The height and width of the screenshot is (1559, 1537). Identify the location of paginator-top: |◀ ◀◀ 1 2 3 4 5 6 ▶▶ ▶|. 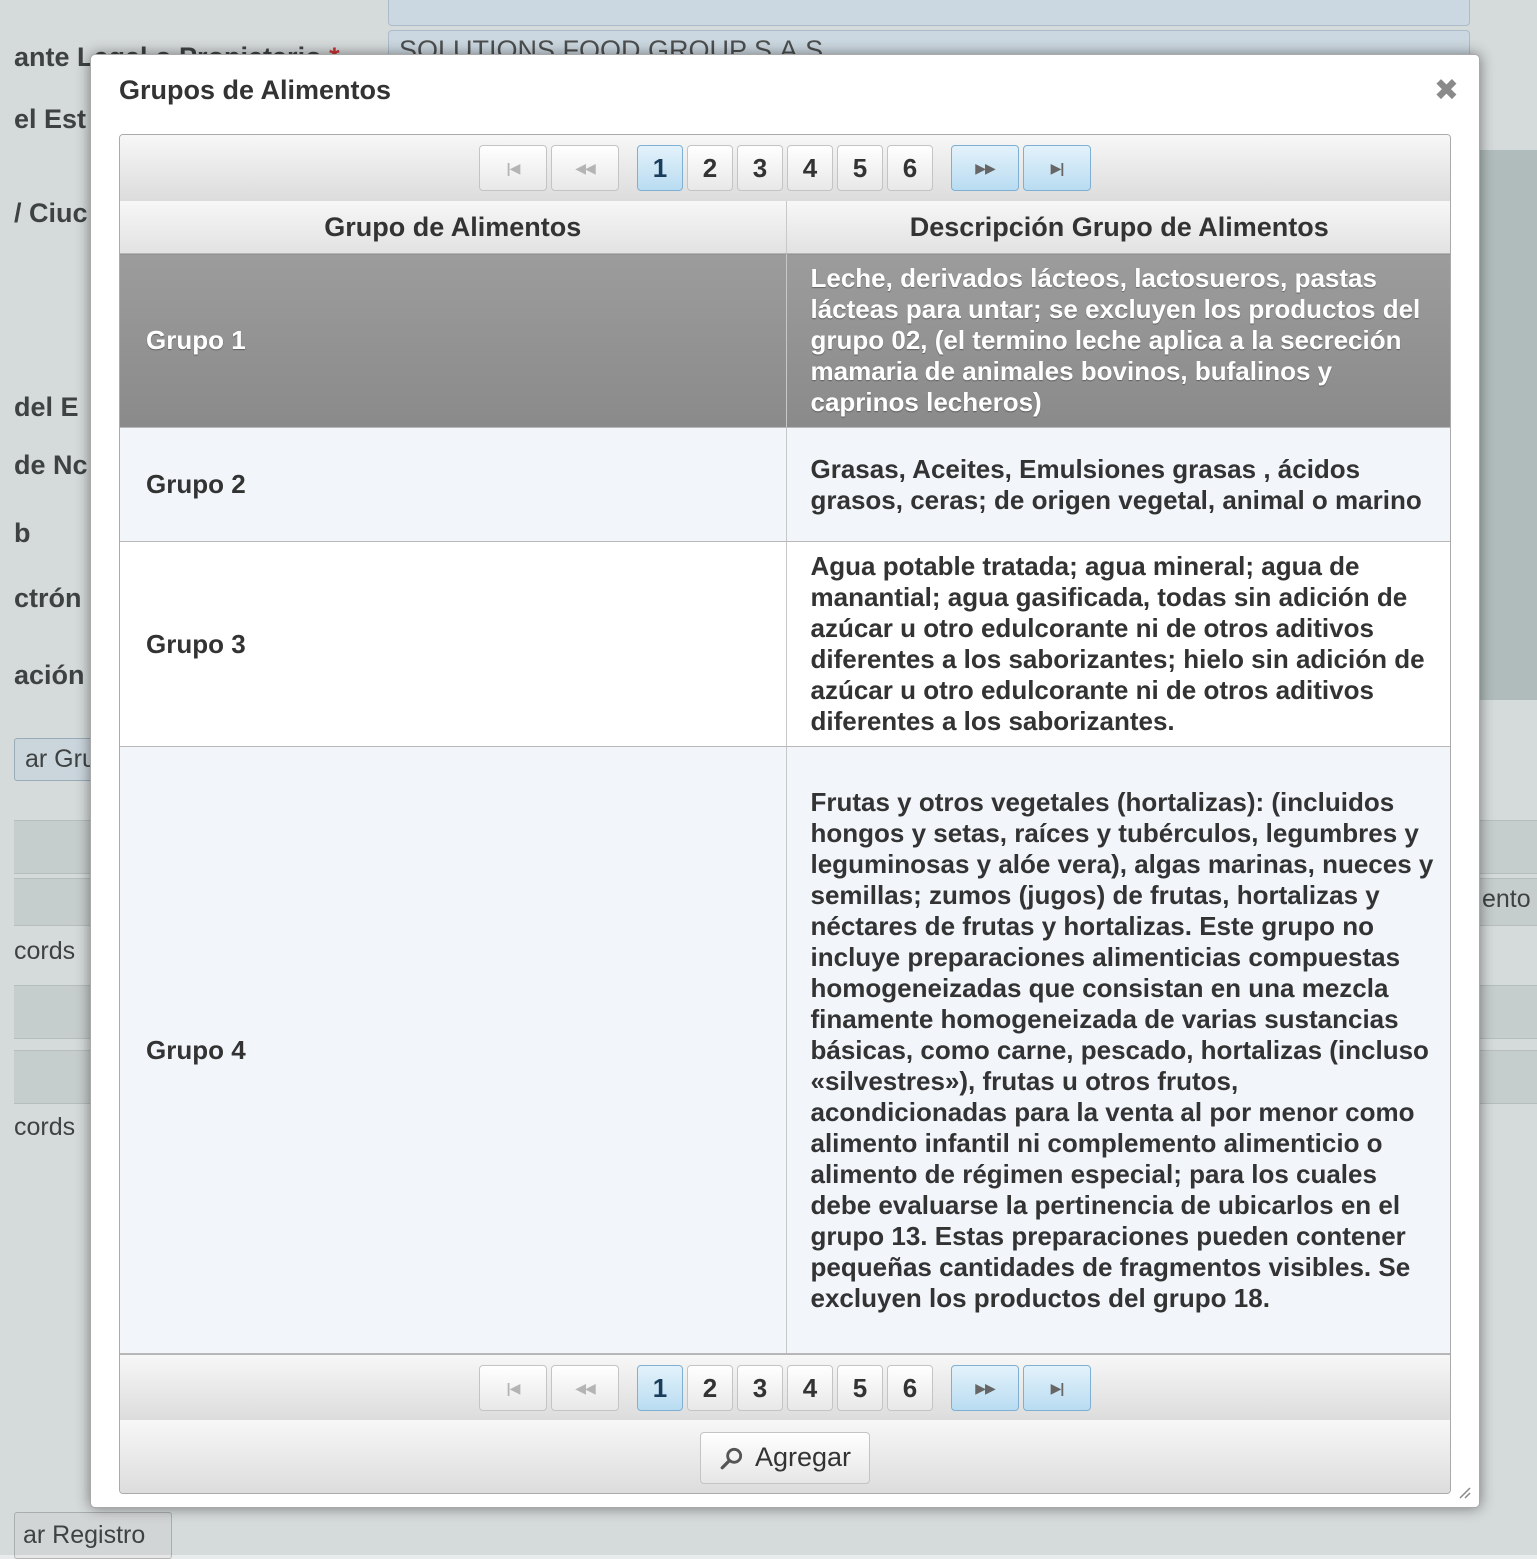
(785, 168).